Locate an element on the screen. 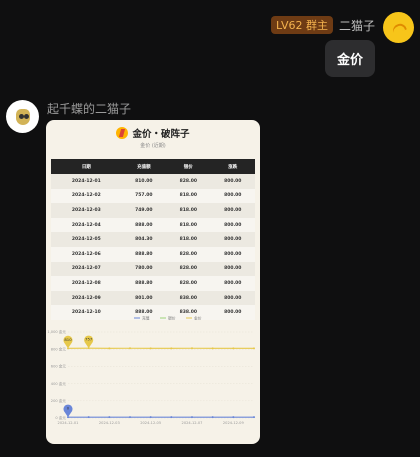  table-cell: 2024-12-08 is located at coordinates (86, 283).